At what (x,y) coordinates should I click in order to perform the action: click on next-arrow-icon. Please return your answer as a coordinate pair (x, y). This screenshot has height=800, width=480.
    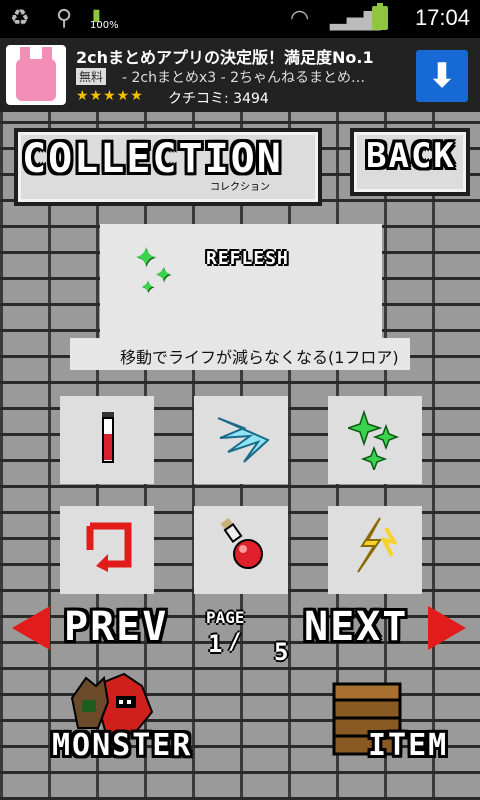
    Looking at the image, I should click on (447, 628).